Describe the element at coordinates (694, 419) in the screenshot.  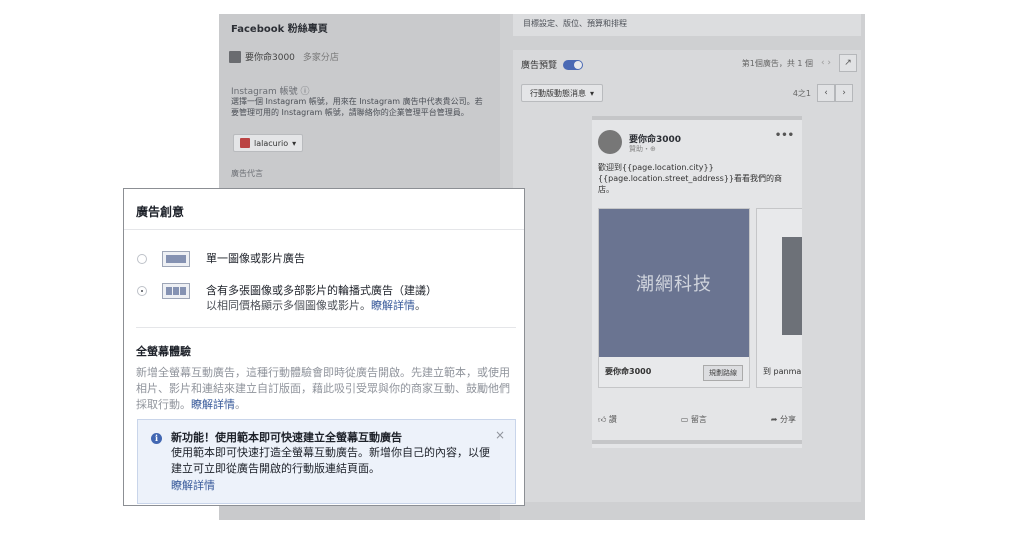
I see `comment-button: ▭ 留言` at that location.